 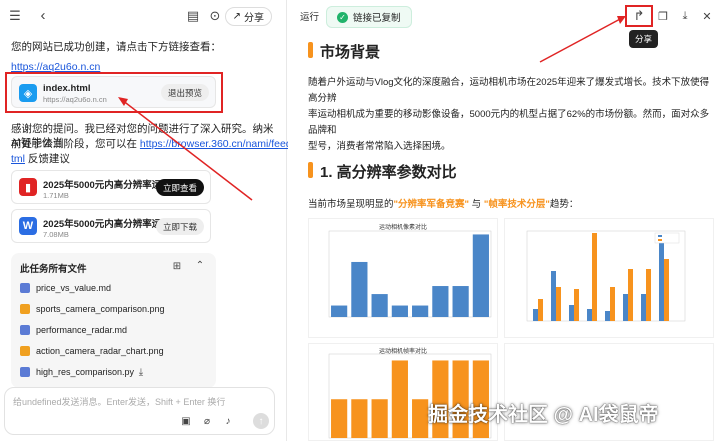 I want to click on share-button: ↗ 分享, so click(x=248, y=16).